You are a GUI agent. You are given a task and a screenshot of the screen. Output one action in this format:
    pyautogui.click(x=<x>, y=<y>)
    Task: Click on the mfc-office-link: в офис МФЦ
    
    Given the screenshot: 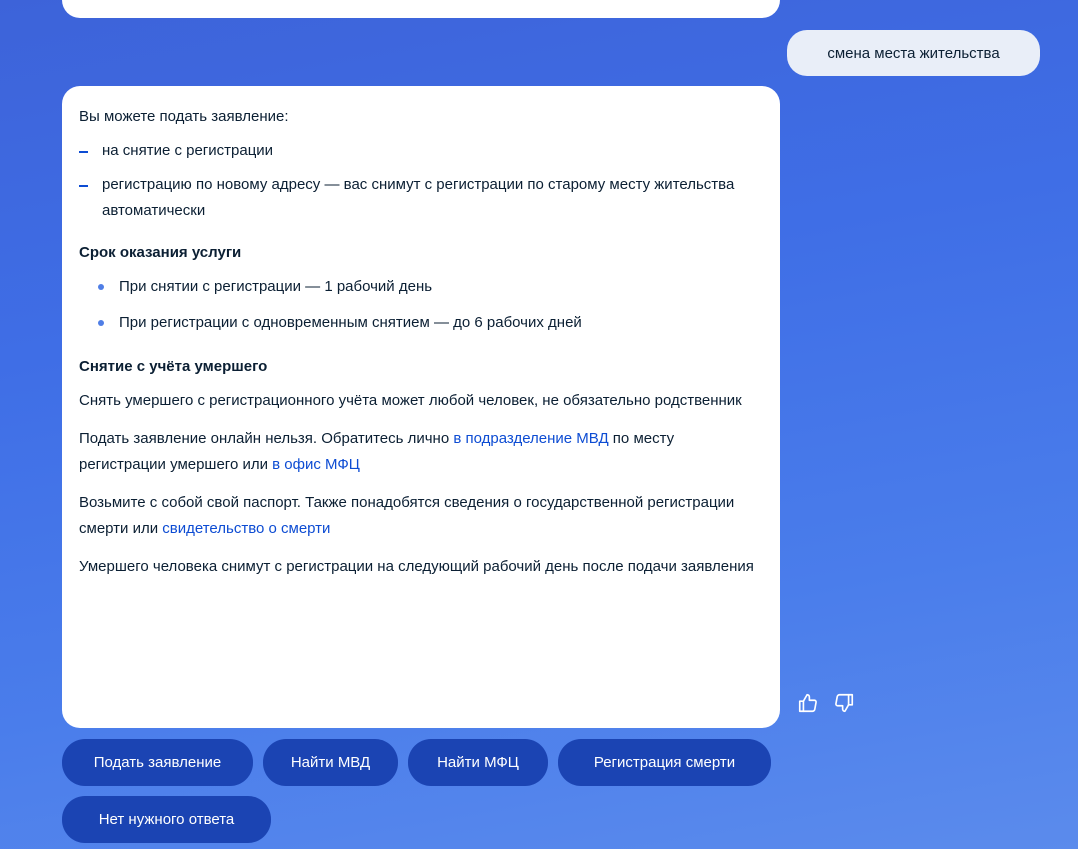 What is the action you would take?
    pyautogui.click(x=316, y=464)
    